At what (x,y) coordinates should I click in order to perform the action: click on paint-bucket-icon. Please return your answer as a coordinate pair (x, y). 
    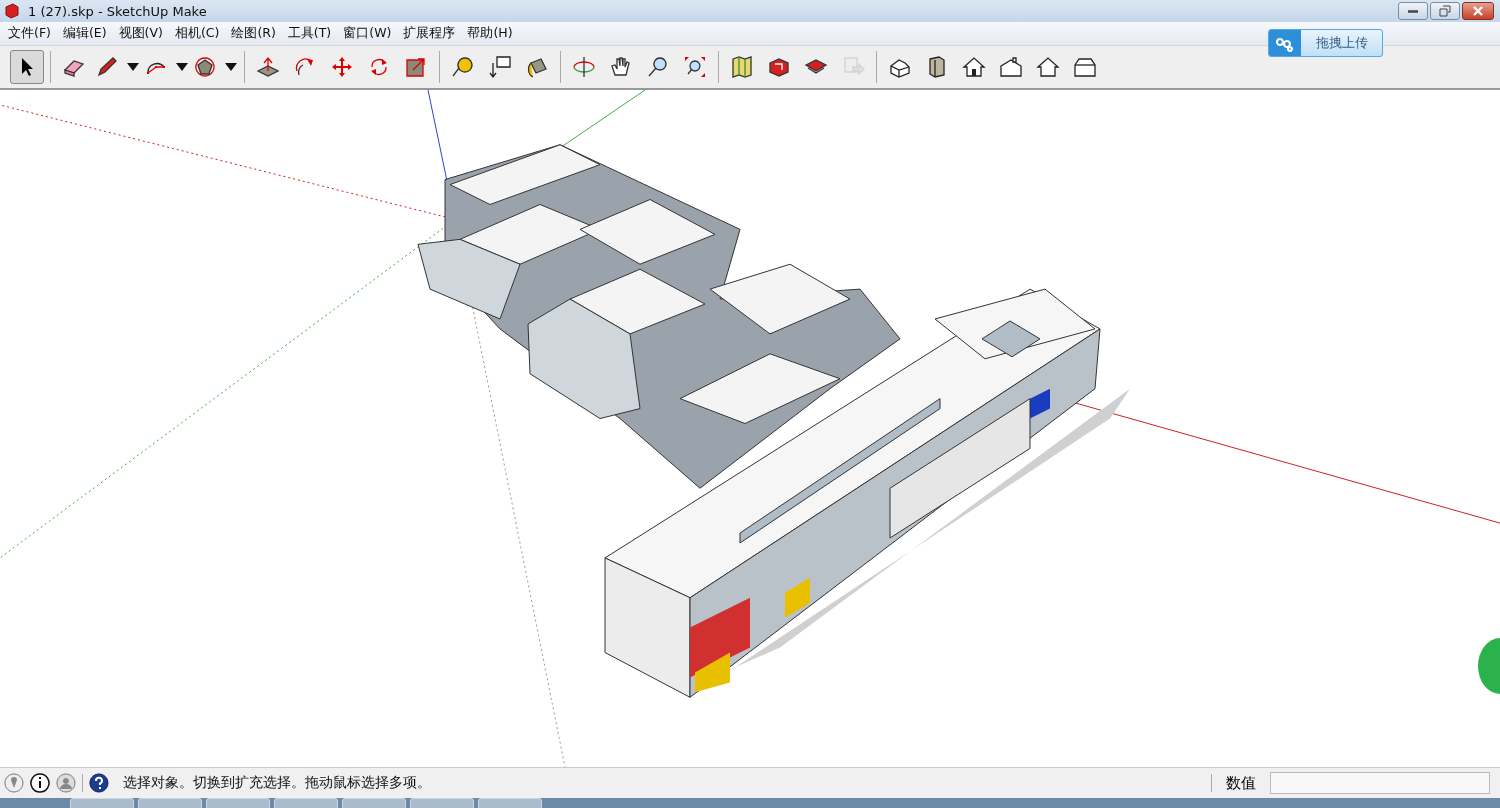
    Looking at the image, I should click on (537, 67).